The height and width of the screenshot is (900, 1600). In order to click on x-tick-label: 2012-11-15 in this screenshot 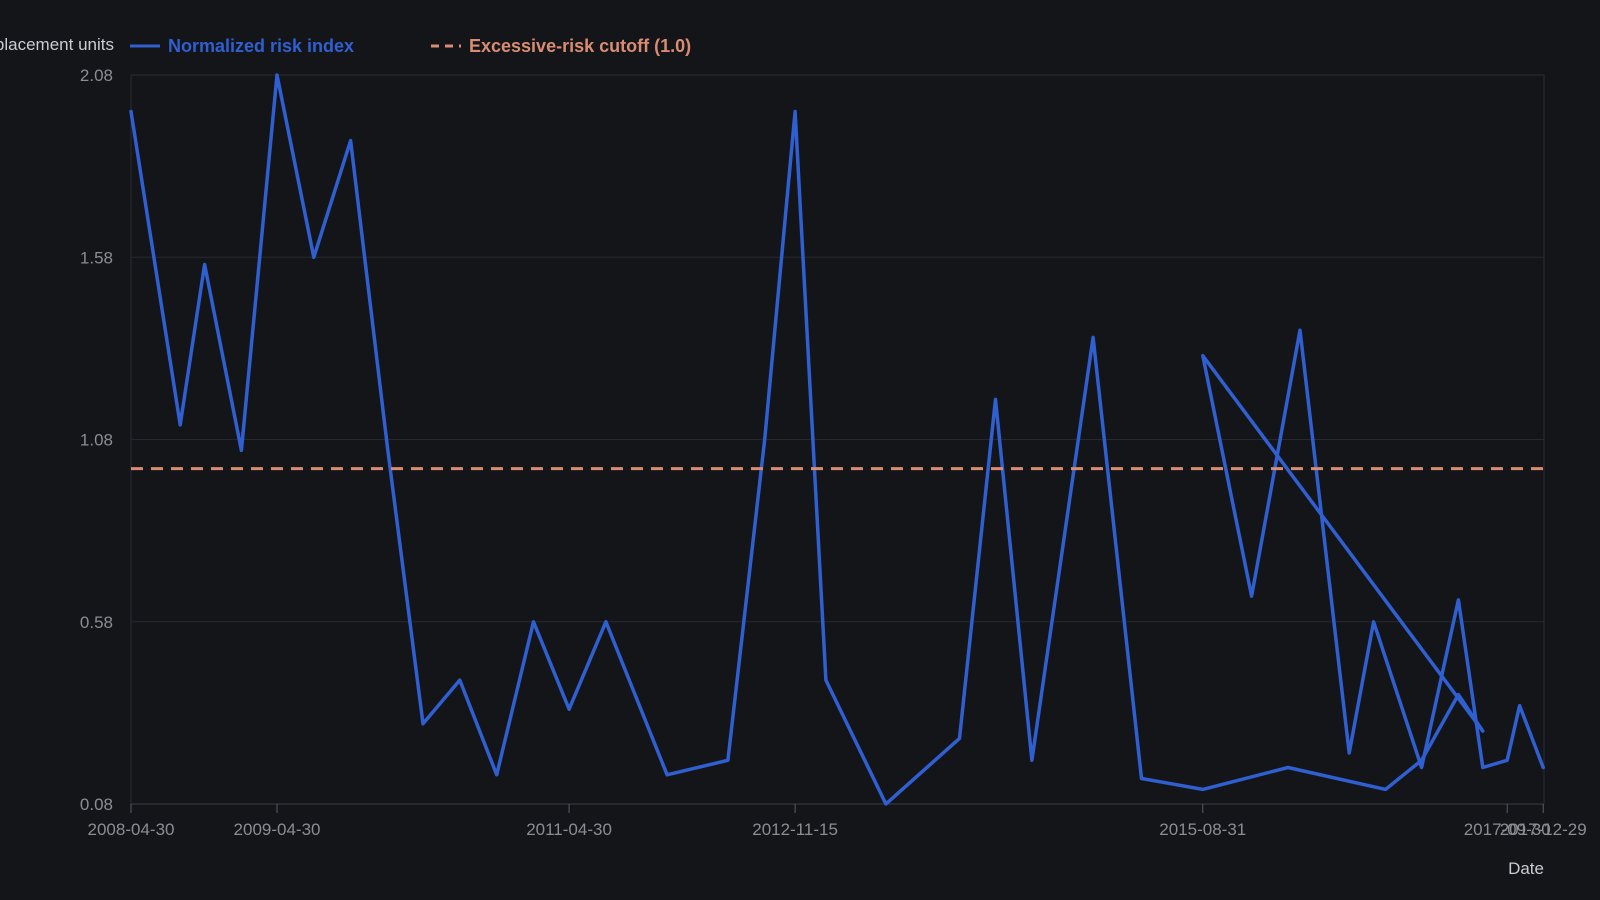, I will do `click(795, 829)`.